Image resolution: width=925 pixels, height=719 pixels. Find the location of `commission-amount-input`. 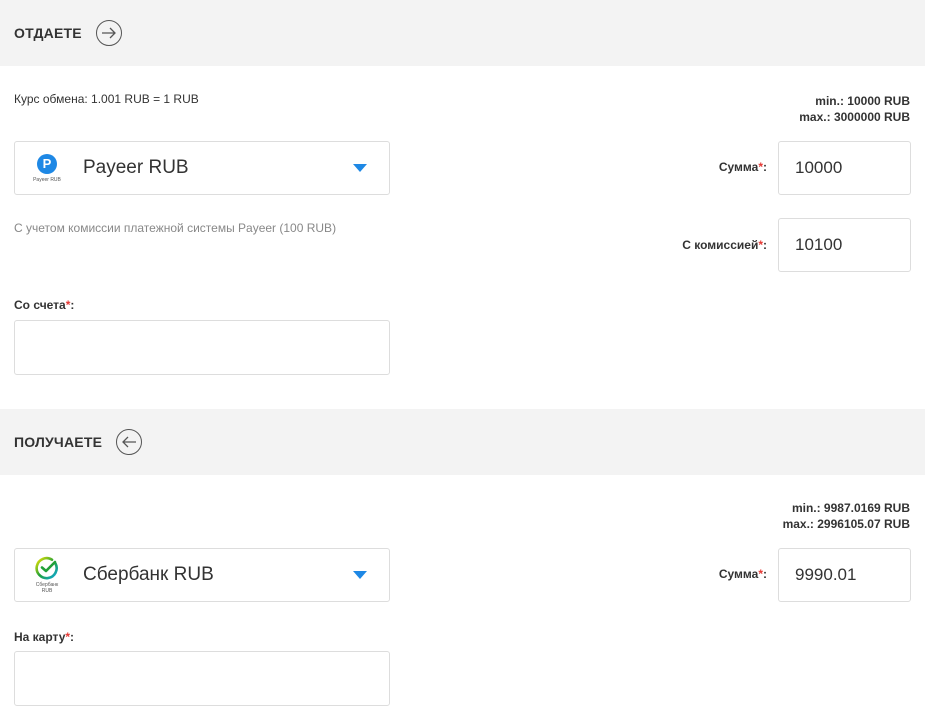

commission-amount-input is located at coordinates (844, 245).